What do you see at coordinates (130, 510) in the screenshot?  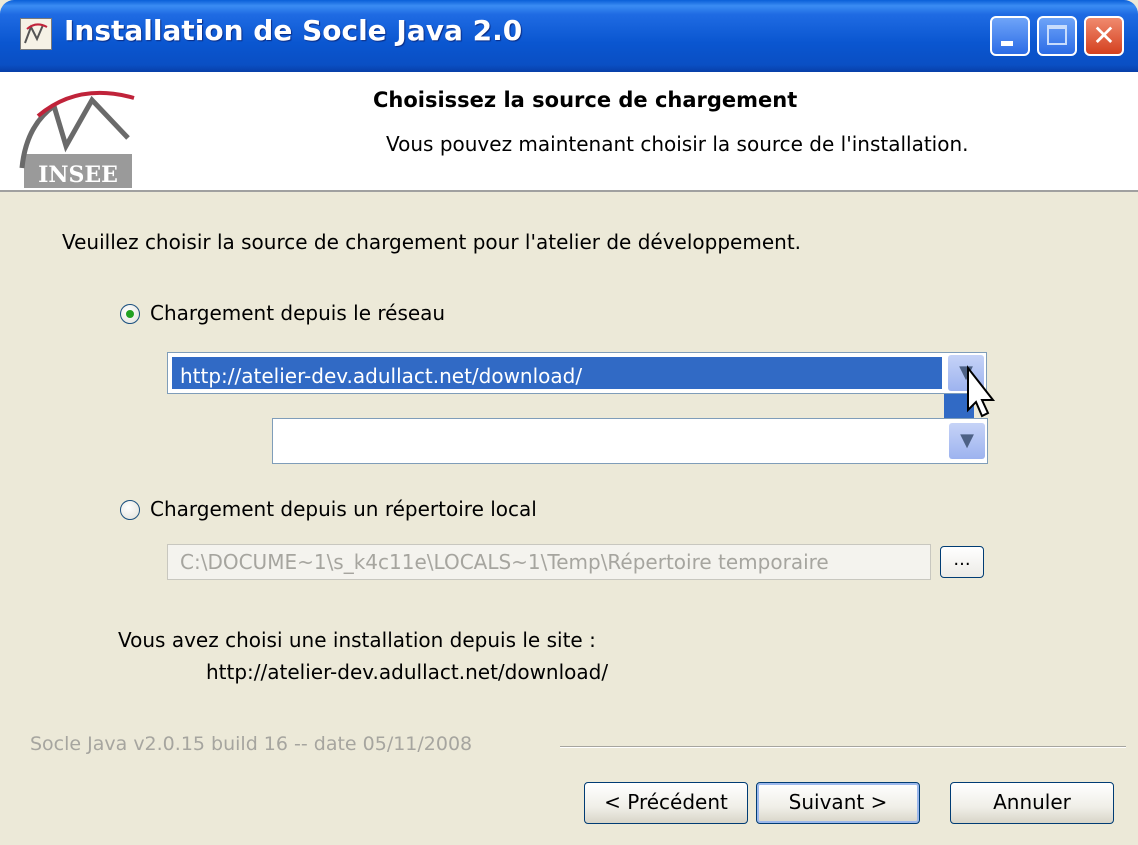 I see `radio-local` at bounding box center [130, 510].